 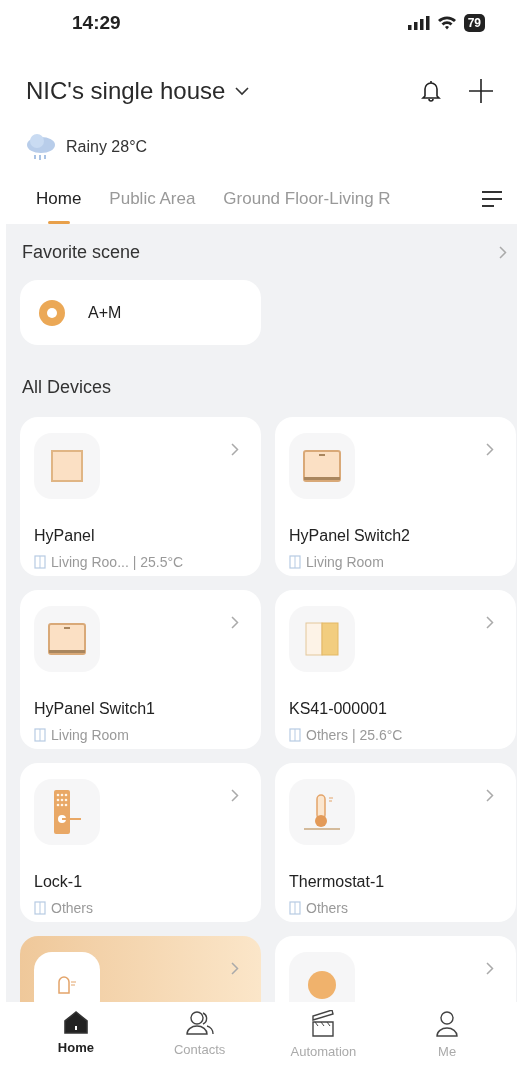 What do you see at coordinates (67, 812) in the screenshot?
I see `door-lock-icon` at bounding box center [67, 812].